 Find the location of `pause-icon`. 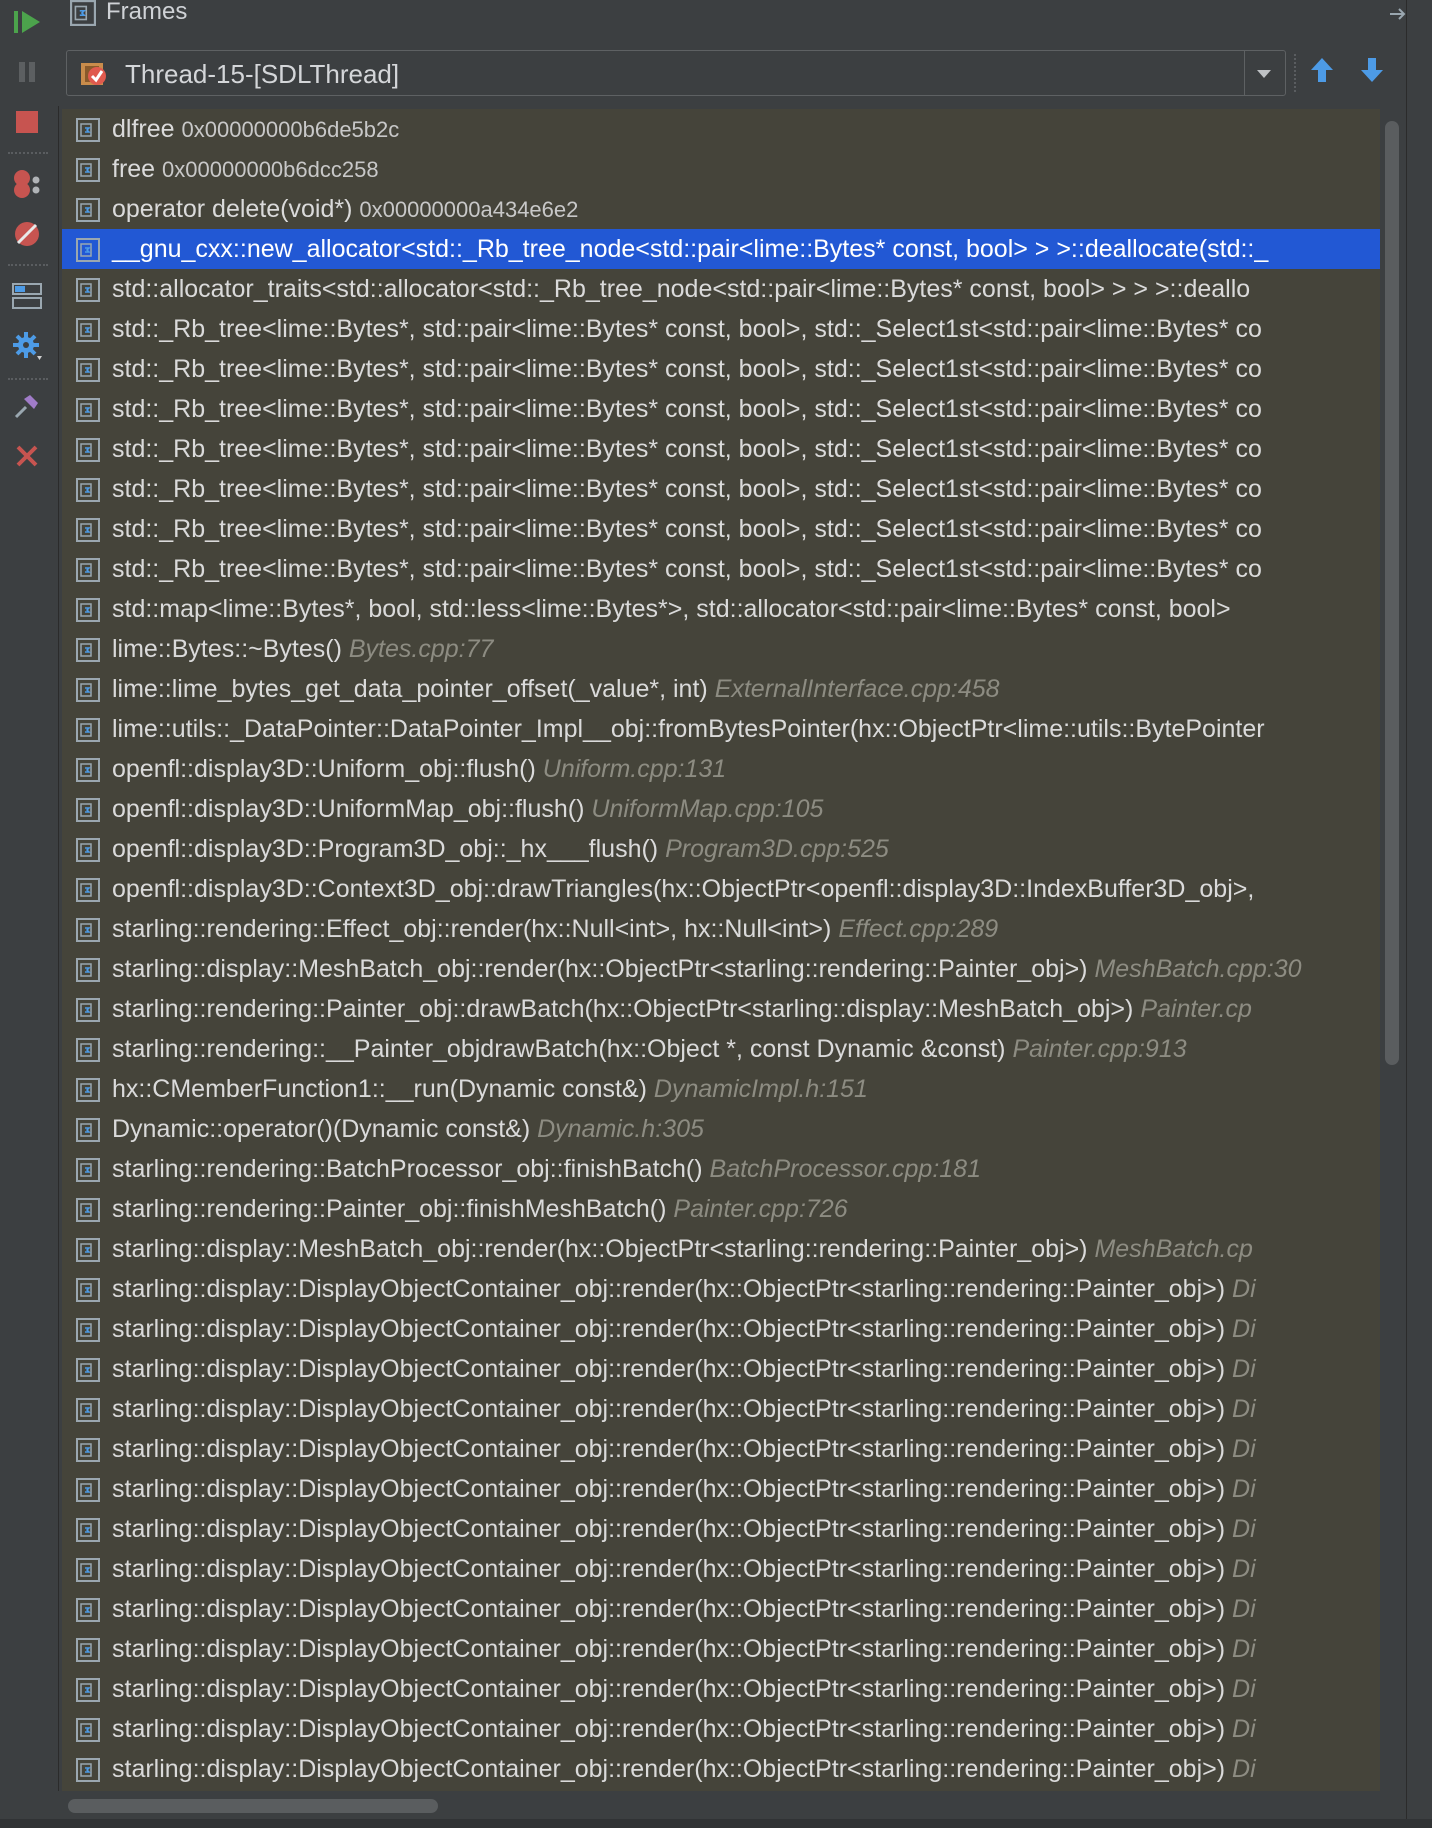

pause-icon is located at coordinates (27, 72).